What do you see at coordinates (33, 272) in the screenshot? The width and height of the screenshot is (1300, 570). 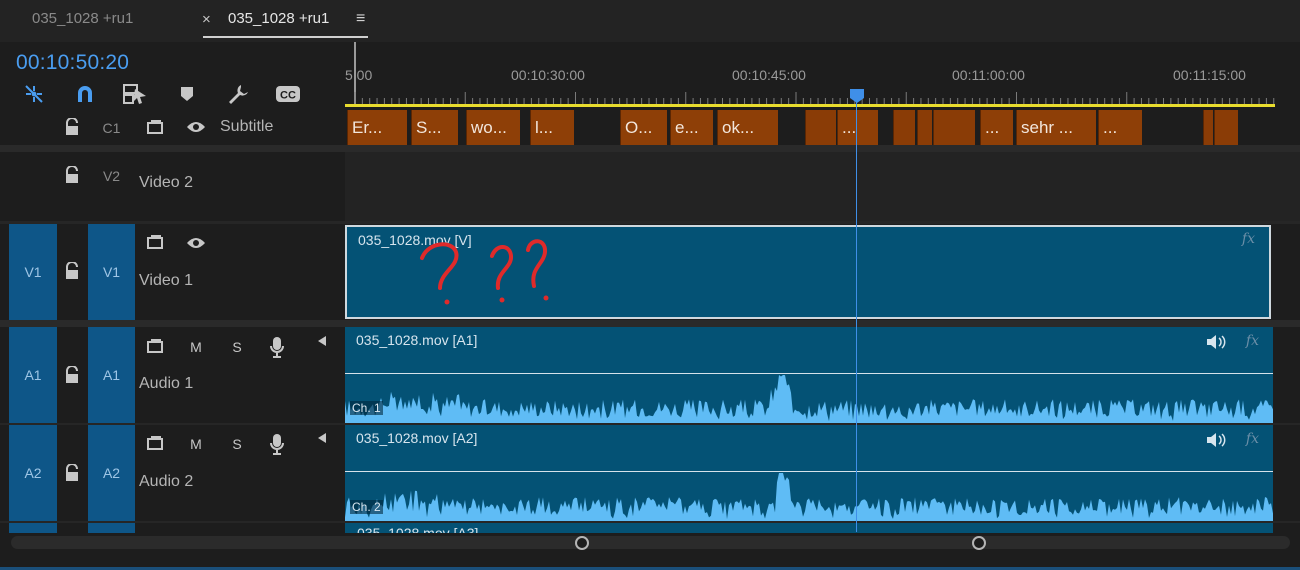 I see `source-patch-v1: V1` at bounding box center [33, 272].